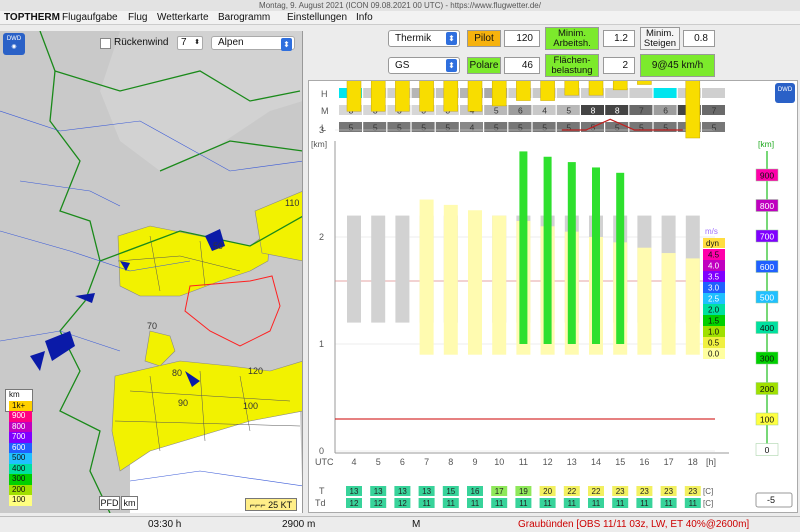  What do you see at coordinates (317, 17) in the screenshot?
I see `menu-einstellungen: Einstellungen` at bounding box center [317, 17].